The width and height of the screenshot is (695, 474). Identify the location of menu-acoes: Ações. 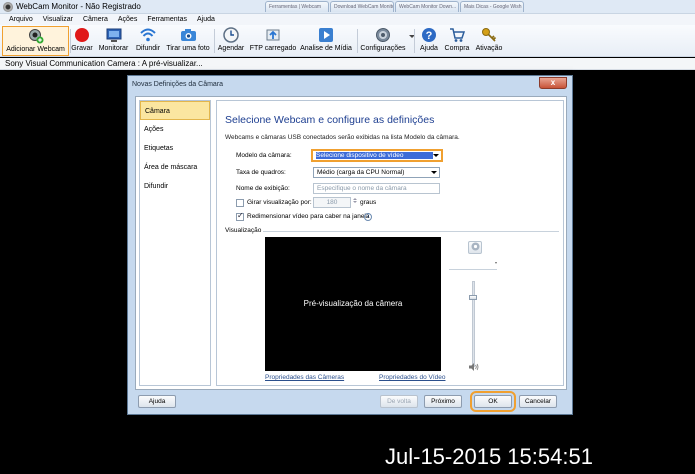
(127, 19).